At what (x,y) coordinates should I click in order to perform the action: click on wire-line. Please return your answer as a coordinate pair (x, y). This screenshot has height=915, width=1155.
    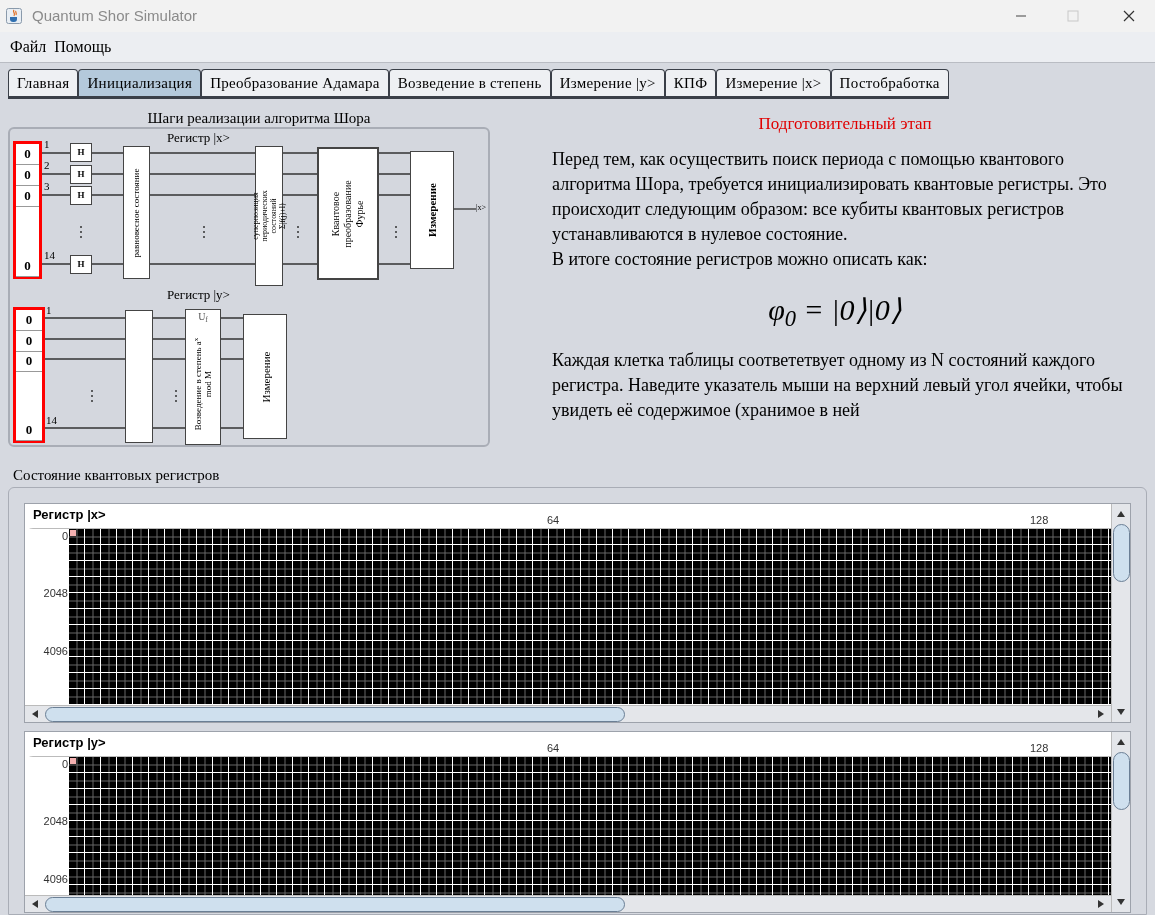
    Looking at the image, I should click on (465, 209).